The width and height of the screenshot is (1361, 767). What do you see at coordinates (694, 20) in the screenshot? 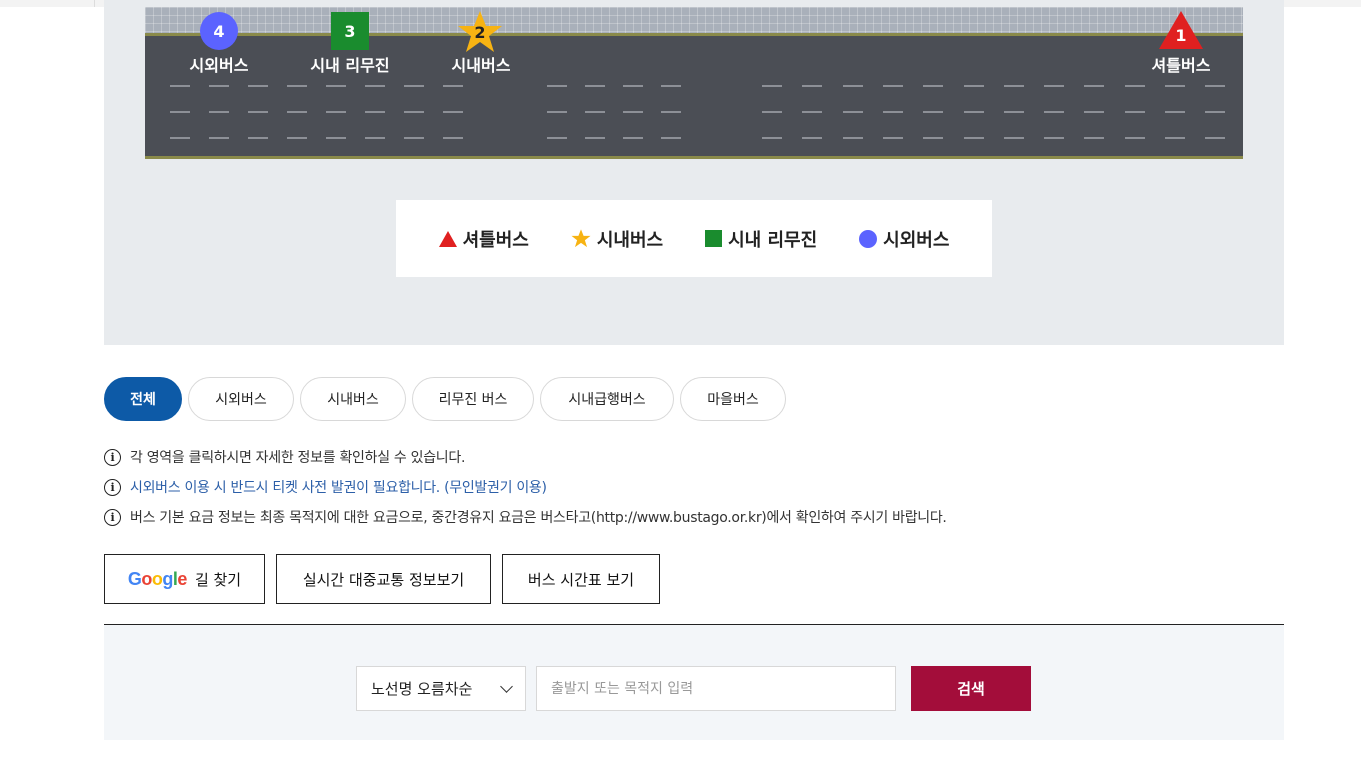
I see `sidewalk` at bounding box center [694, 20].